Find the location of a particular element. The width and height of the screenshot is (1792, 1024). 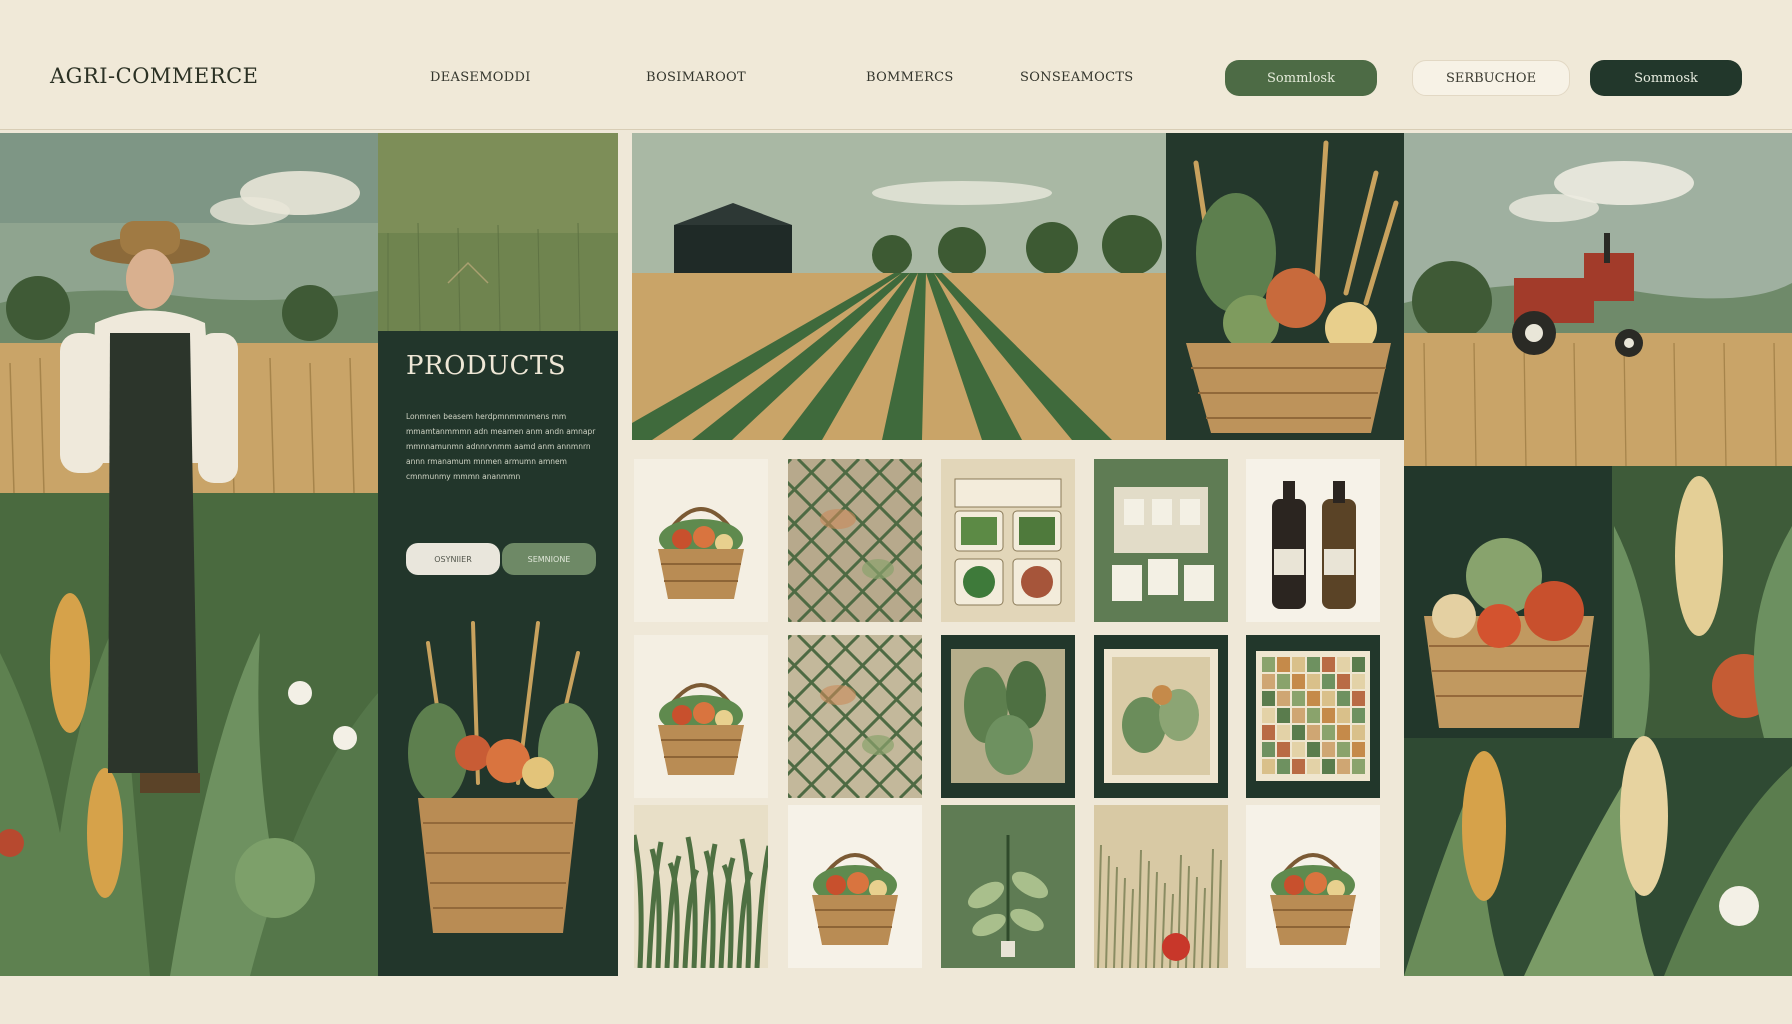

seed-packets-tile is located at coordinates (1008, 540).